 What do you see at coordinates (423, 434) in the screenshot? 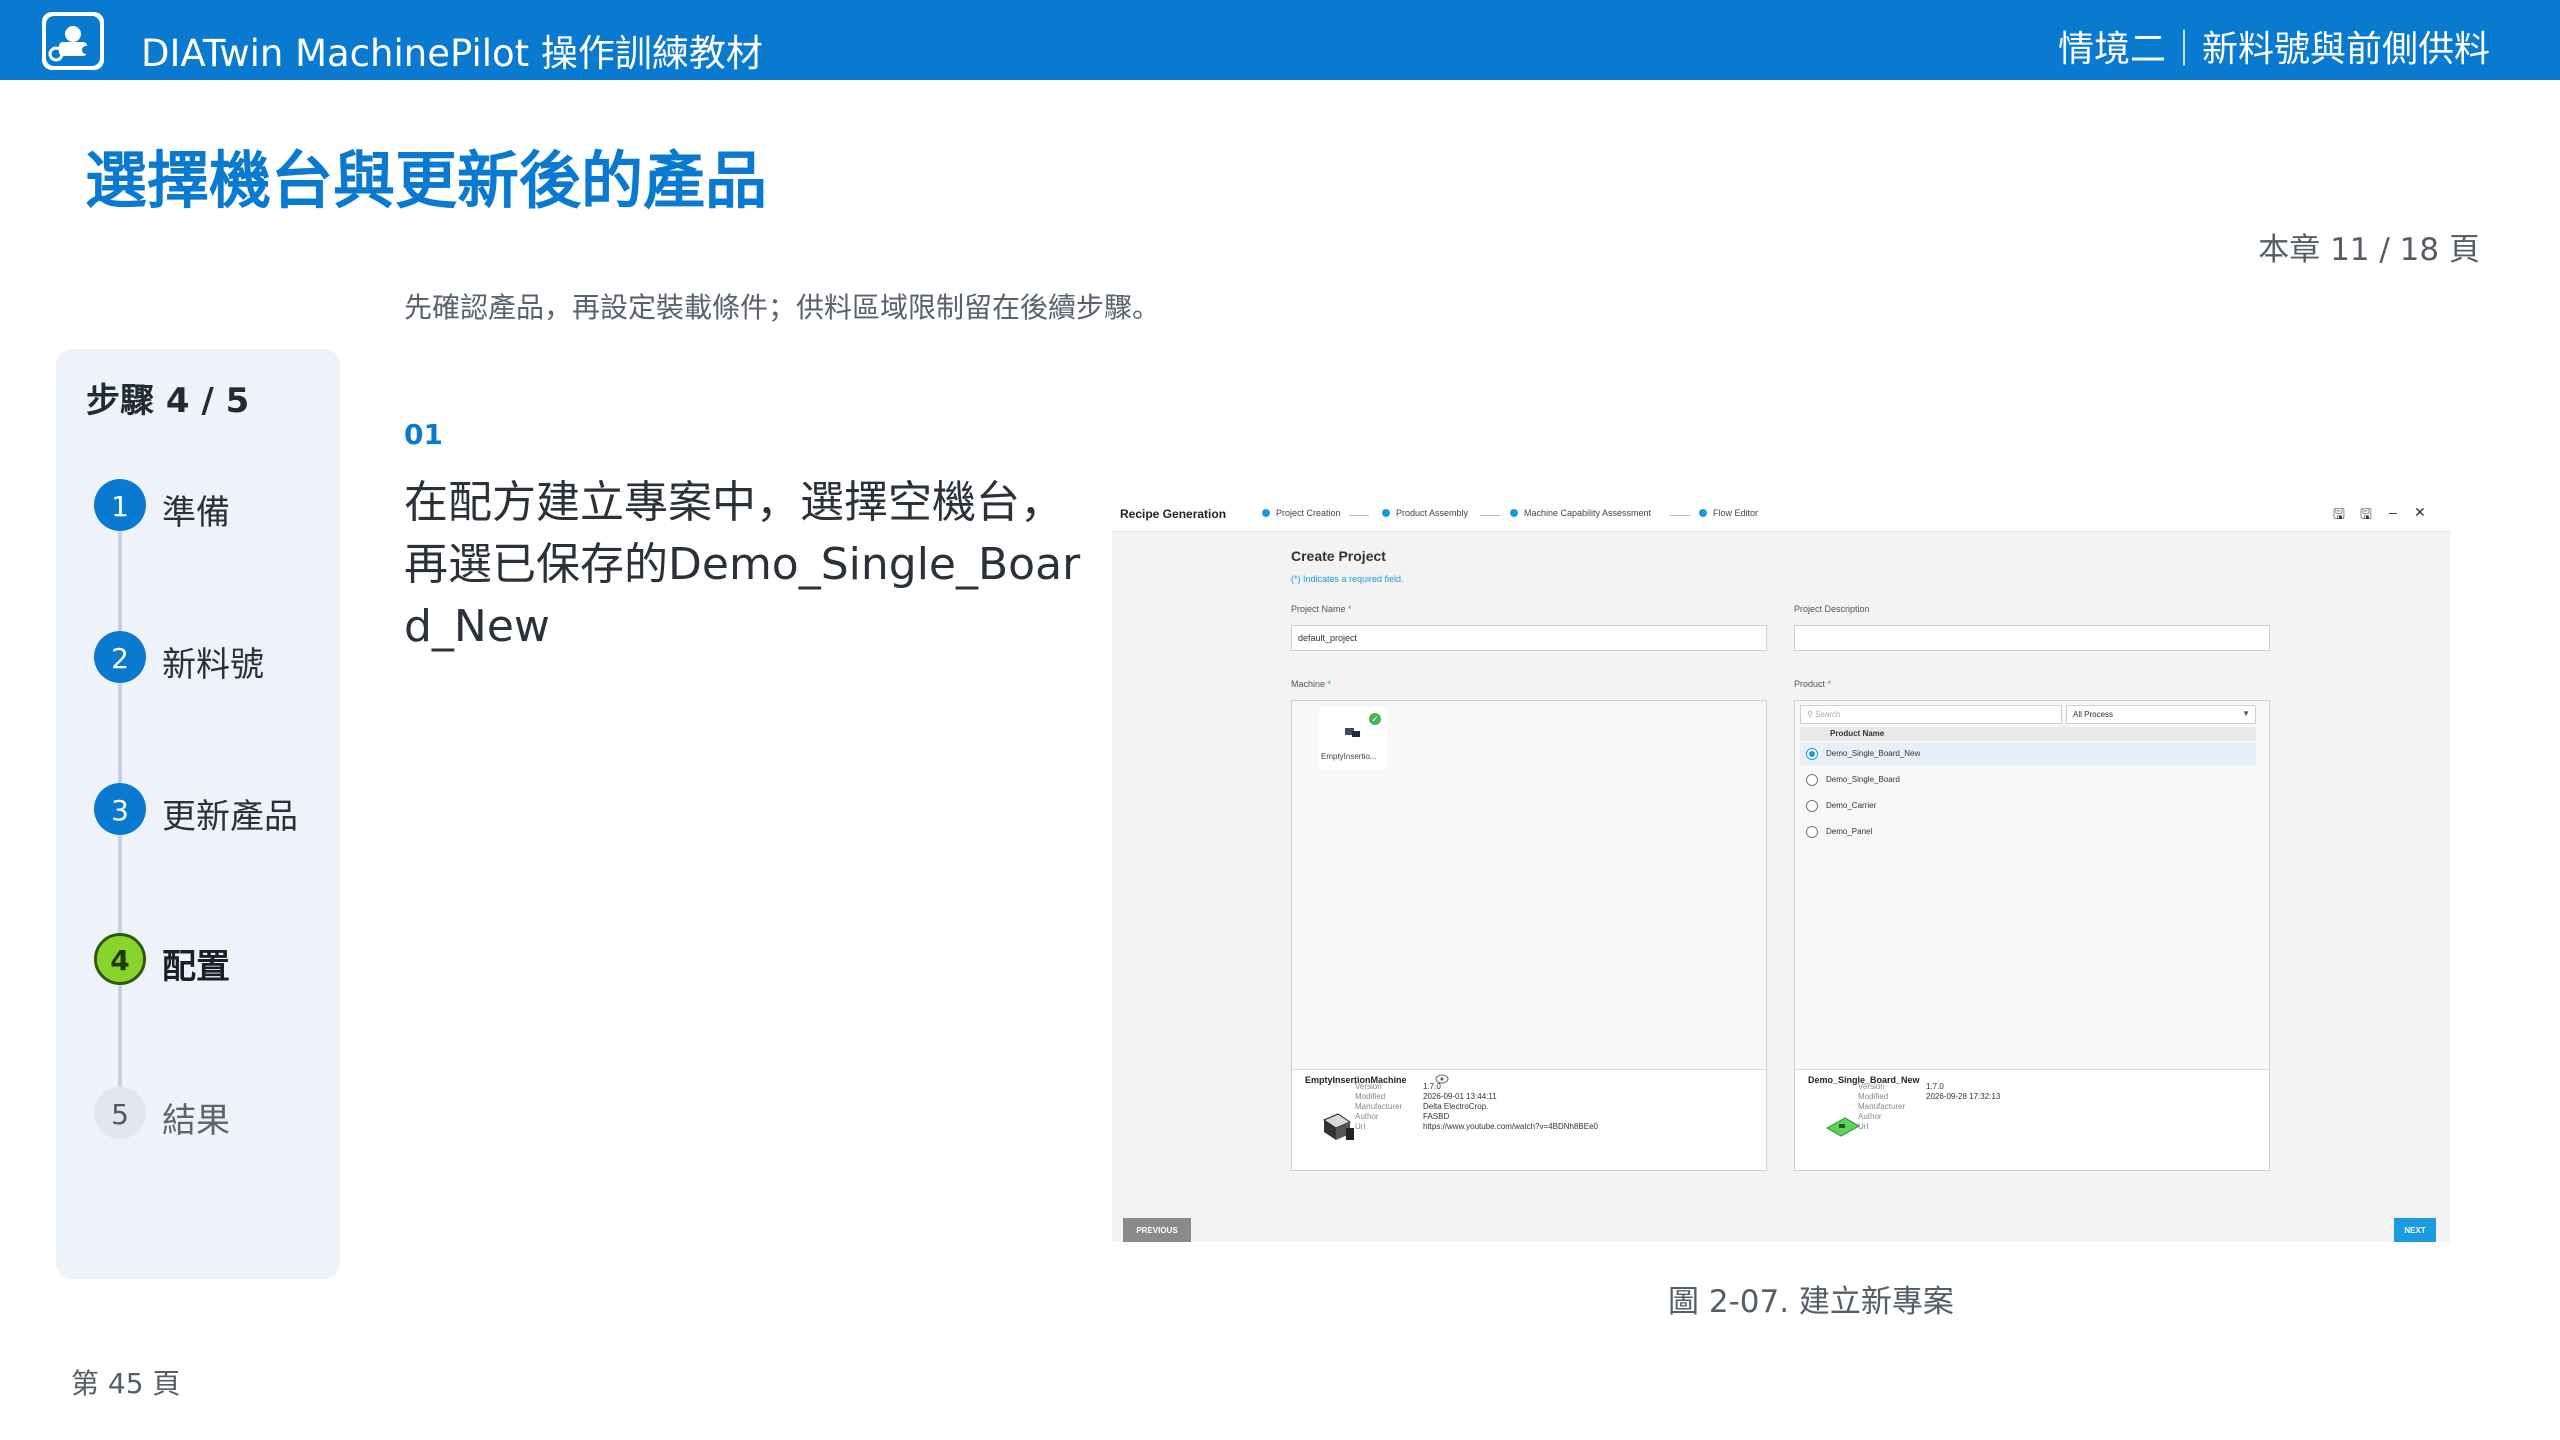
I see `step-number-label: 01` at bounding box center [423, 434].